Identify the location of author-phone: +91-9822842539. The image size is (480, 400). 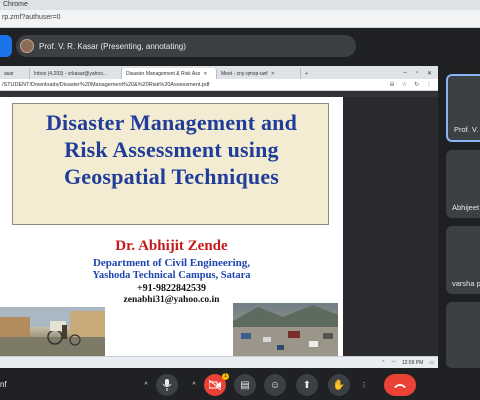
(171, 288).